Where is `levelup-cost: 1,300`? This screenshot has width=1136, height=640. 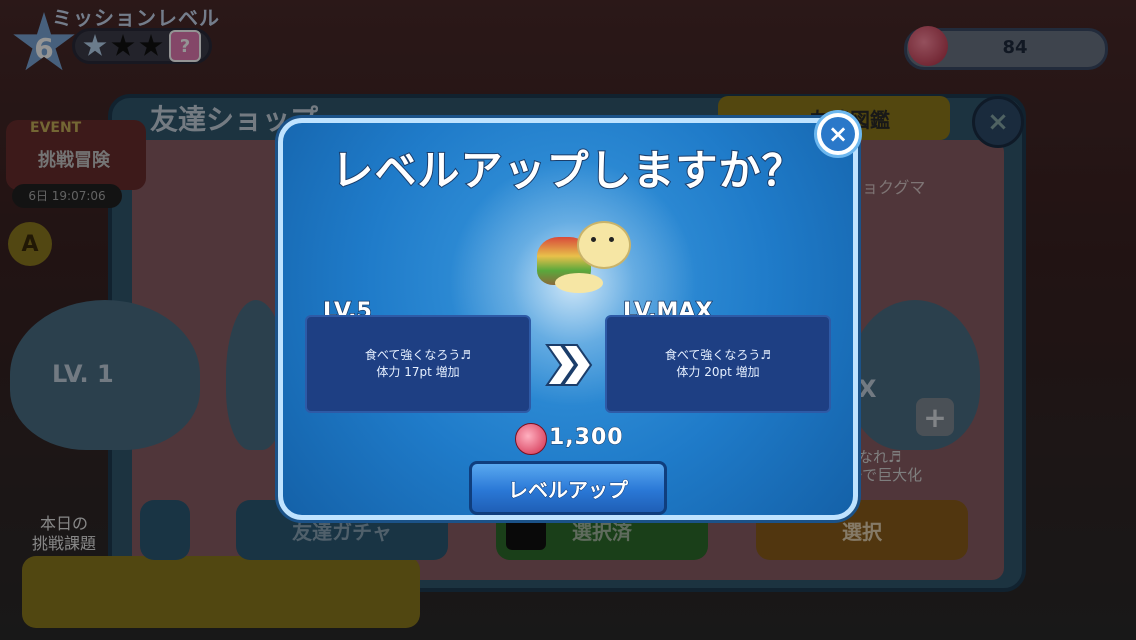 levelup-cost: 1,300 is located at coordinates (586, 438).